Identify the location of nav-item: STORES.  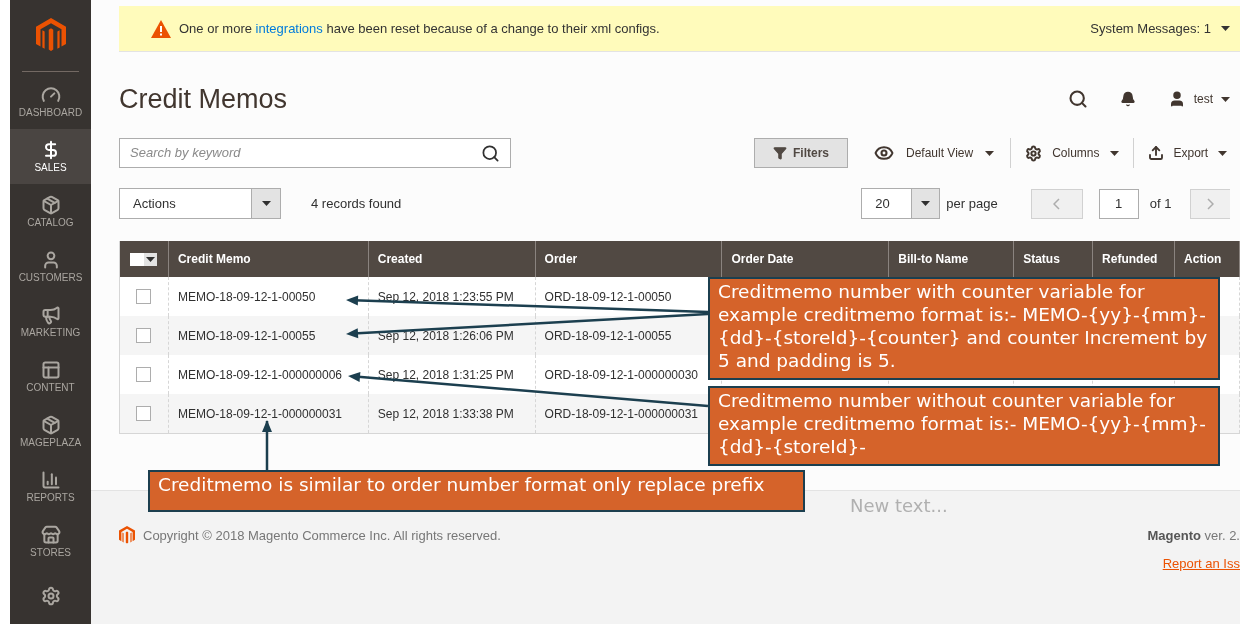
(50, 541).